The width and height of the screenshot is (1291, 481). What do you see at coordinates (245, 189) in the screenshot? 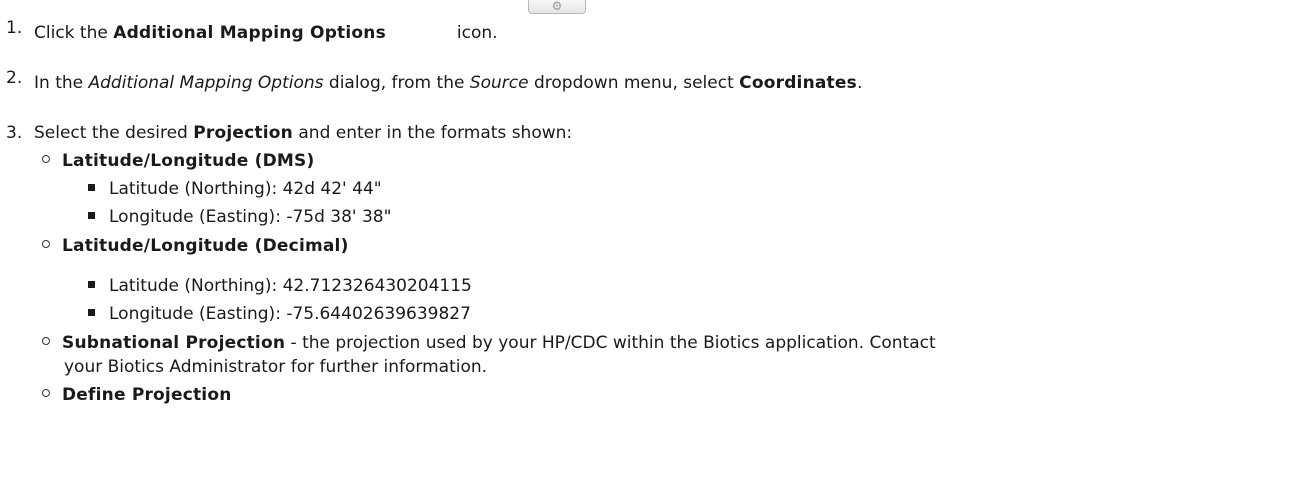
I see `list-item-text: Latitude (Northing): 42d 42' 44"` at bounding box center [245, 189].